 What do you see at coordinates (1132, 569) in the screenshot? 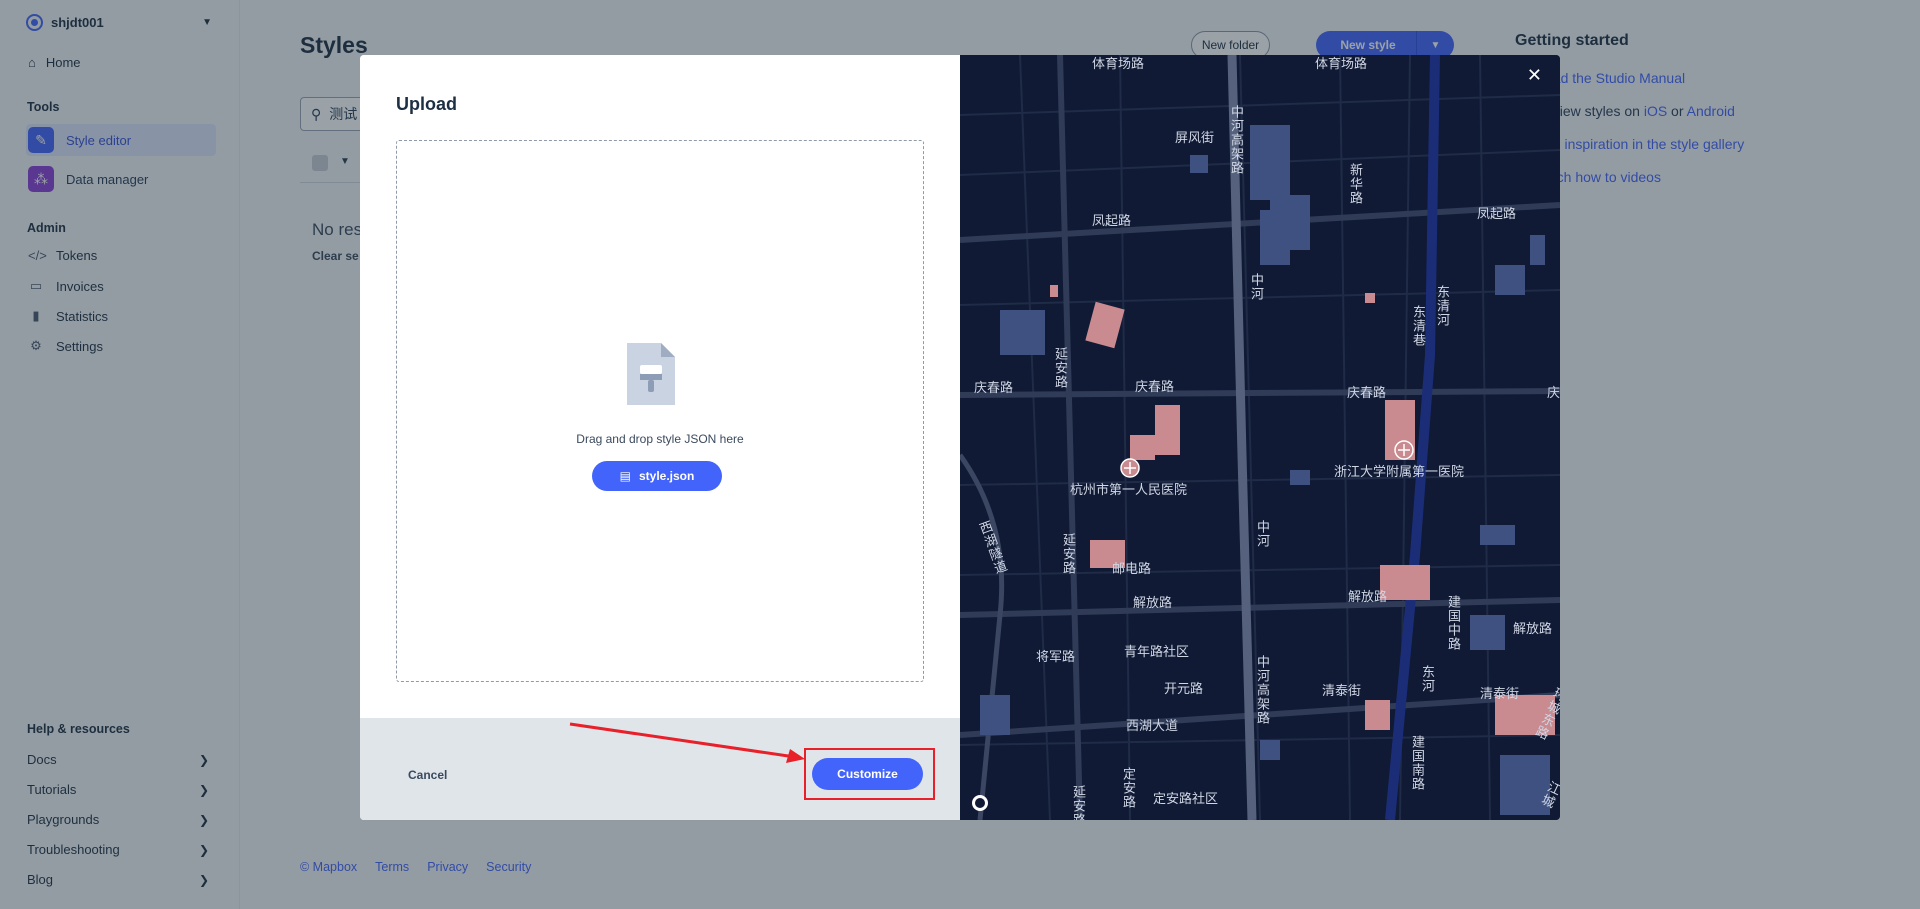
I see `map-label: 邮电路` at bounding box center [1132, 569].